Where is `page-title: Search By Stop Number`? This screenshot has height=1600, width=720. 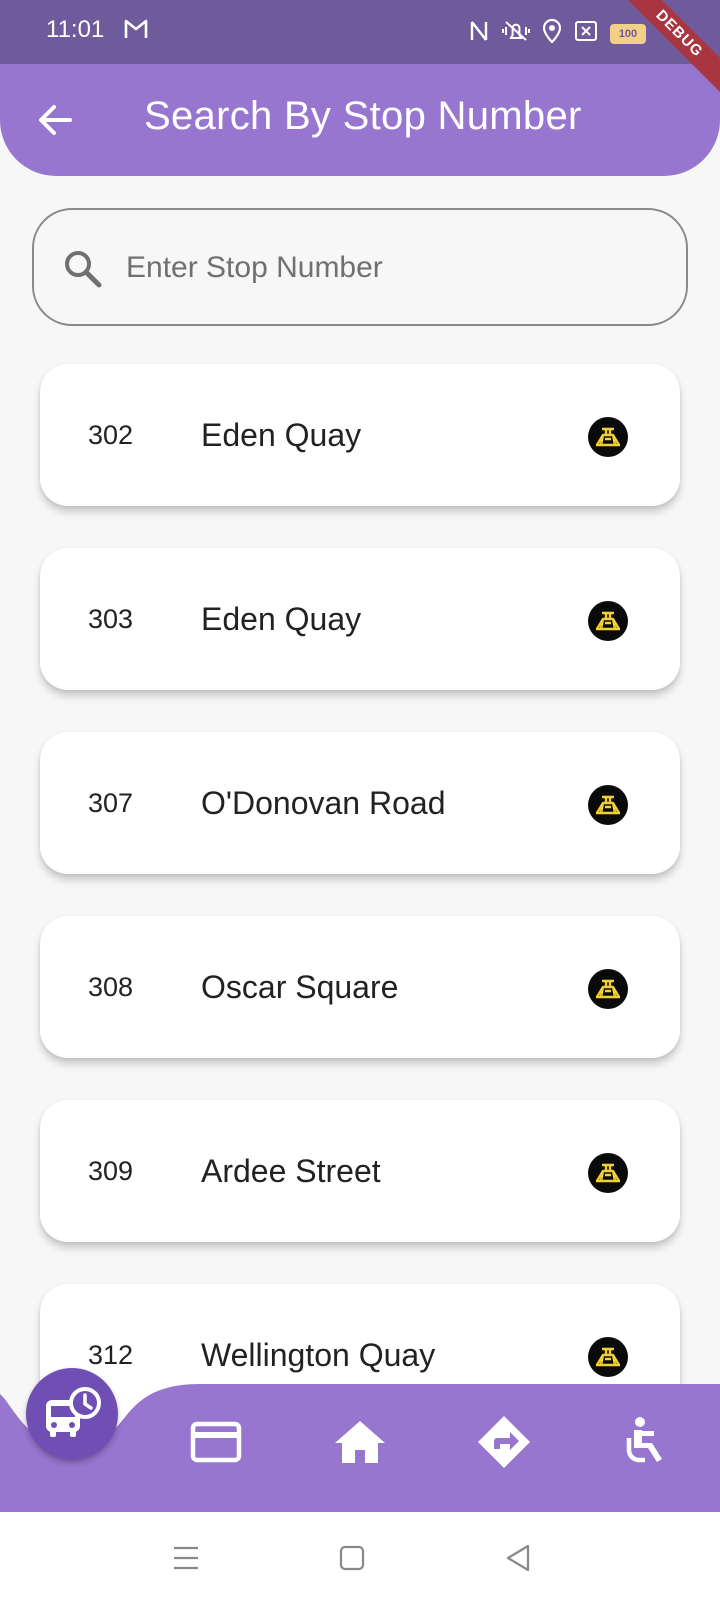
page-title: Search By Stop Number is located at coordinates (363, 116).